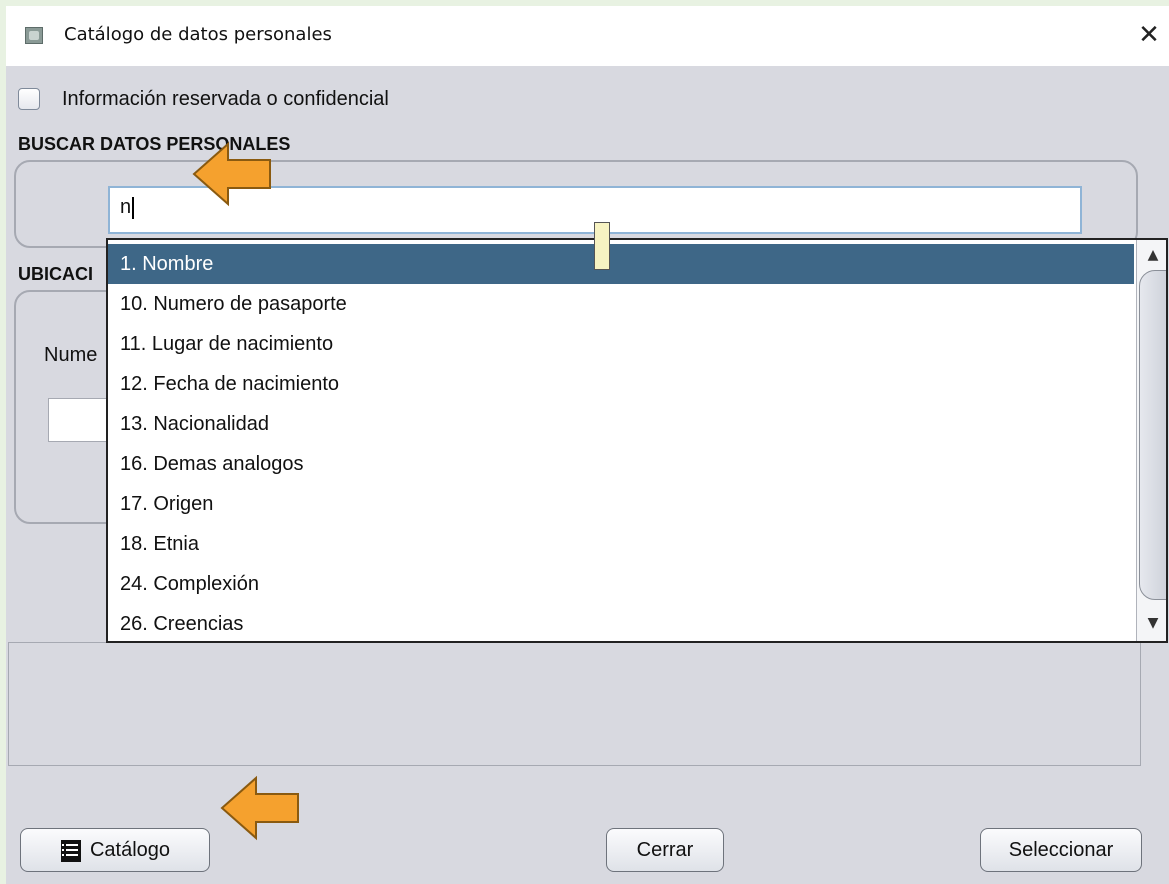  I want to click on scroll-up-icon: ▲, so click(1153, 255).